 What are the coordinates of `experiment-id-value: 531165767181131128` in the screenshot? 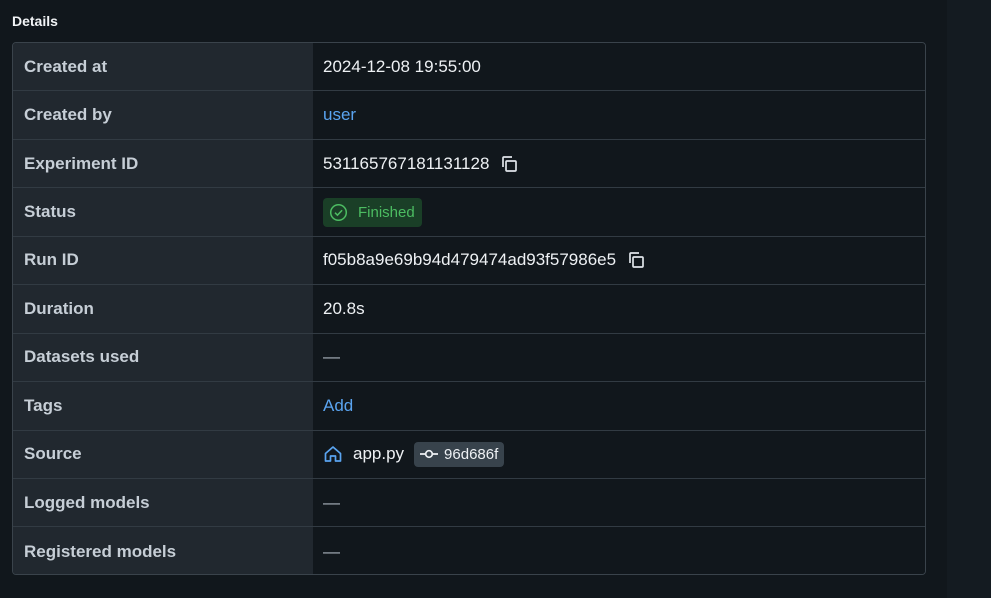 It's located at (406, 163).